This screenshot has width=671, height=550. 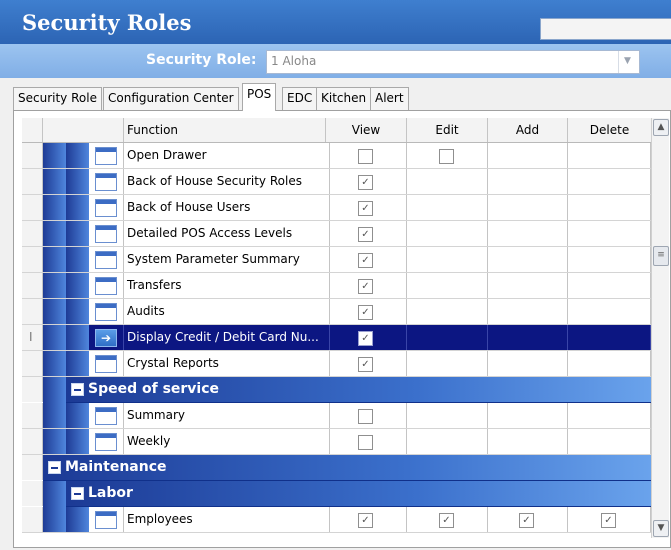 What do you see at coordinates (366, 130) in the screenshot?
I see `column-header-view: View` at bounding box center [366, 130].